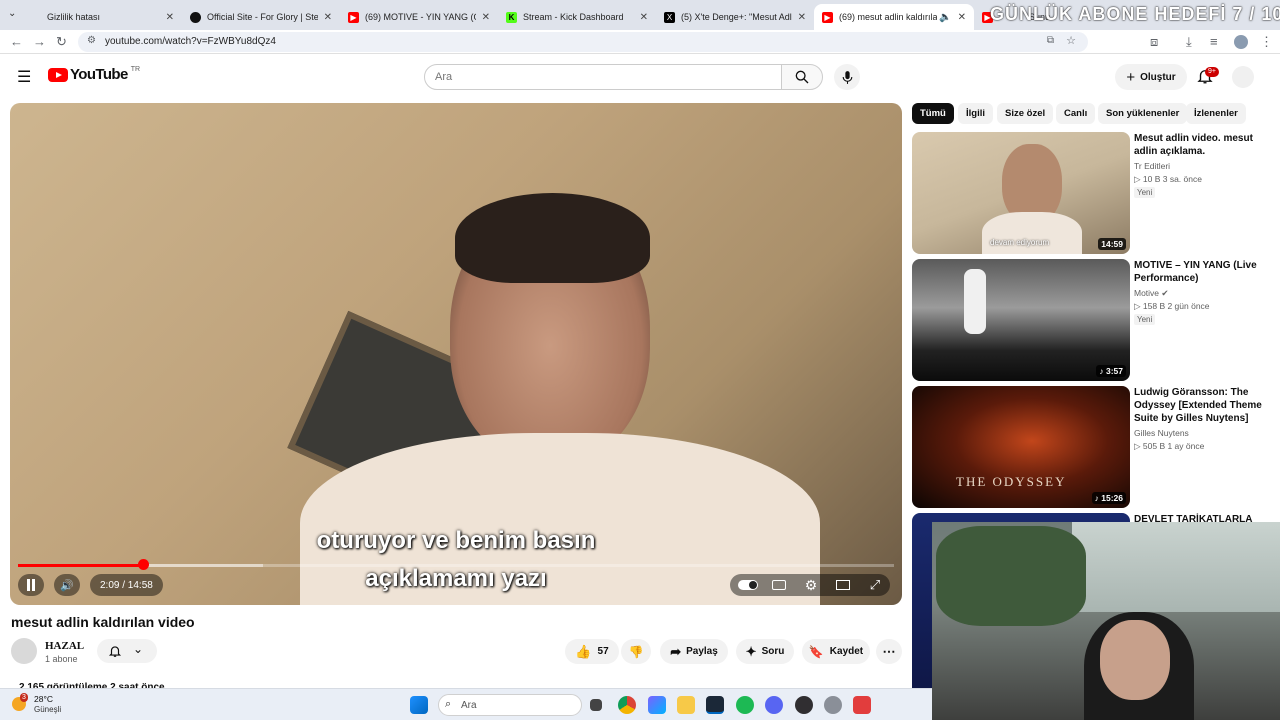 The width and height of the screenshot is (1280, 720). What do you see at coordinates (31, 585) in the screenshot?
I see `pause-button` at bounding box center [31, 585].